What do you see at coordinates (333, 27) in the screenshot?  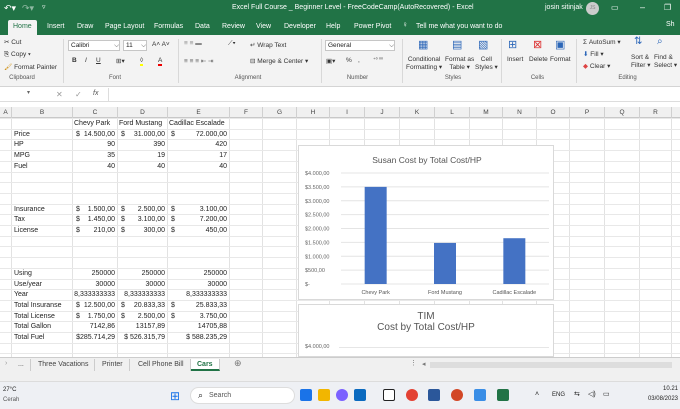 I see `tab-help: Help` at bounding box center [333, 27].